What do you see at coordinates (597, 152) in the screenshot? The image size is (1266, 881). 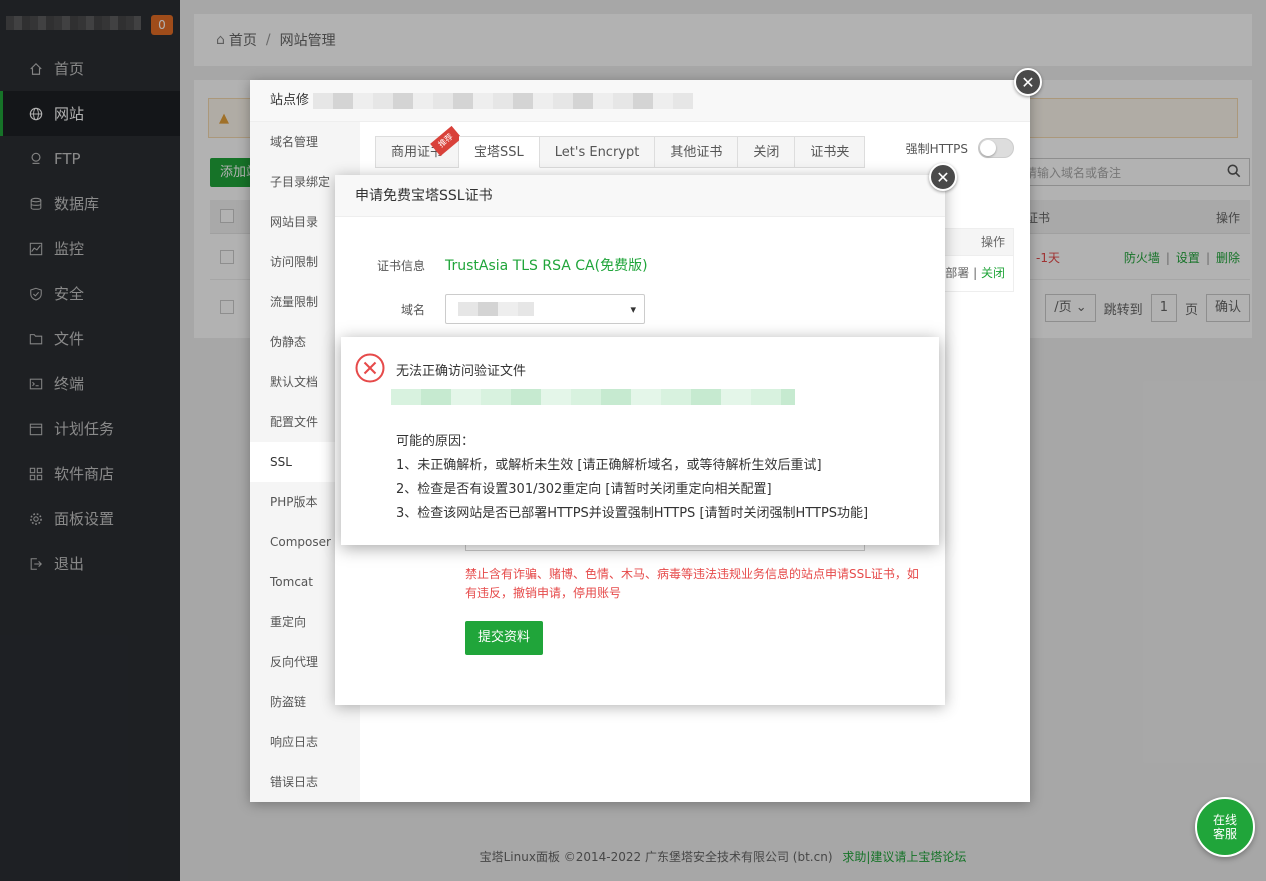 I see `tab-letsencrypt: Let's Encrypt` at bounding box center [597, 152].